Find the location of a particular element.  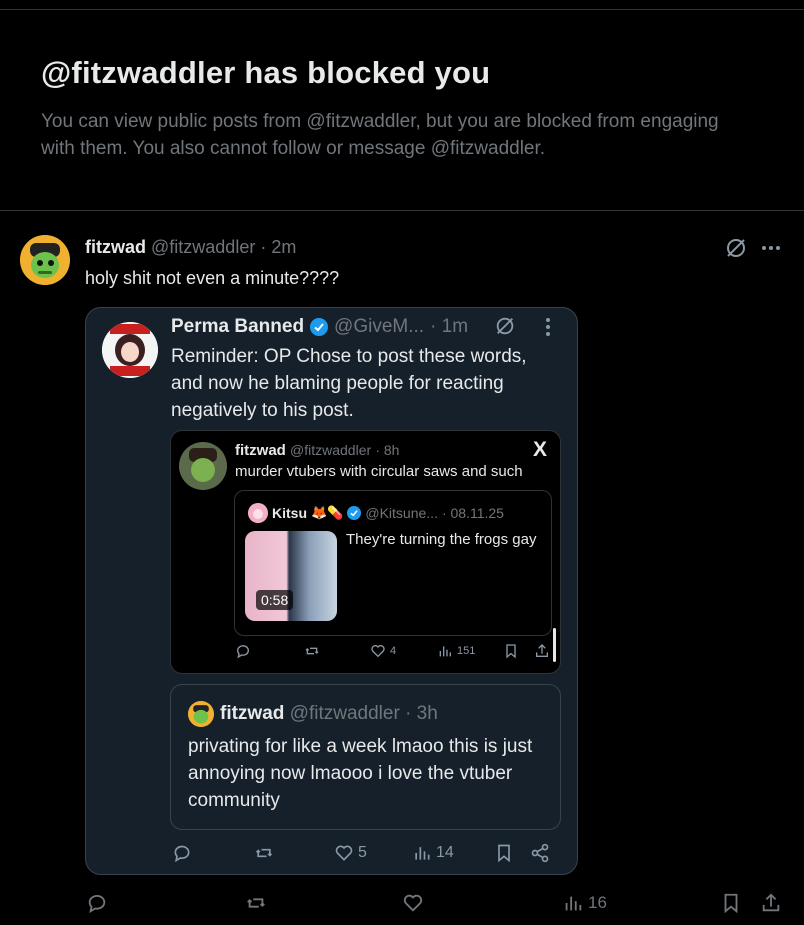

post-header: Kitsu 🦊💊 @Kitsune... · 08.11.25 is located at coordinates (388, 513).